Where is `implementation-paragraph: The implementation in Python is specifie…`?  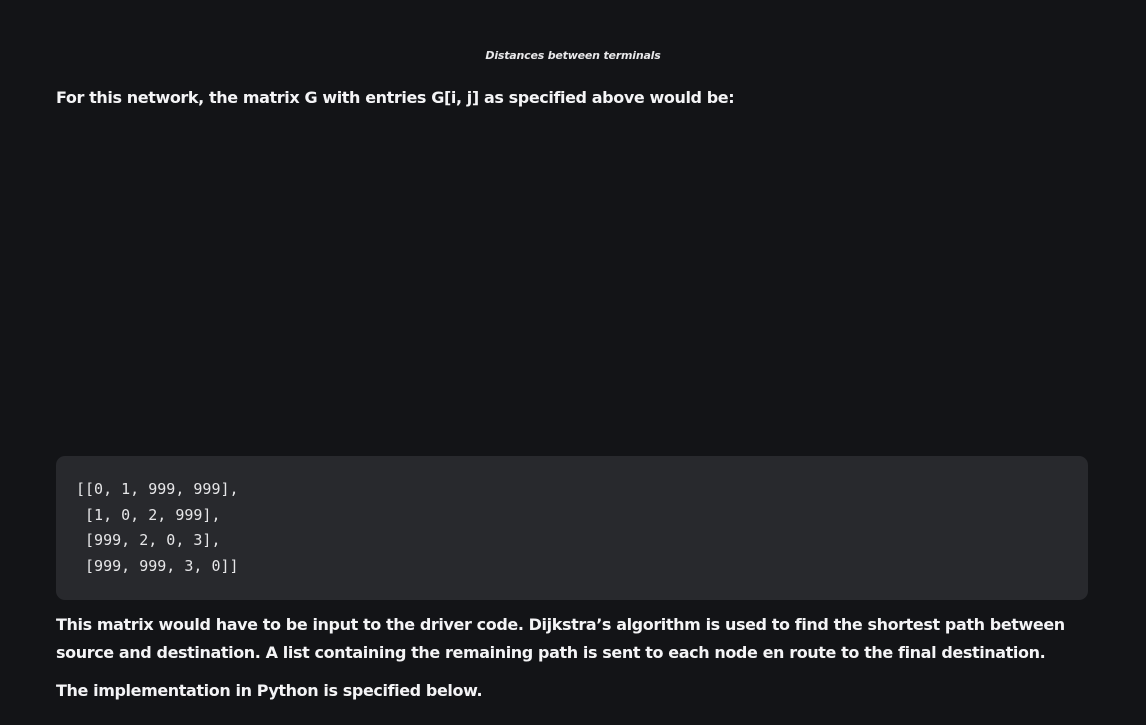 implementation-paragraph: The implementation in Python is specifie… is located at coordinates (269, 690).